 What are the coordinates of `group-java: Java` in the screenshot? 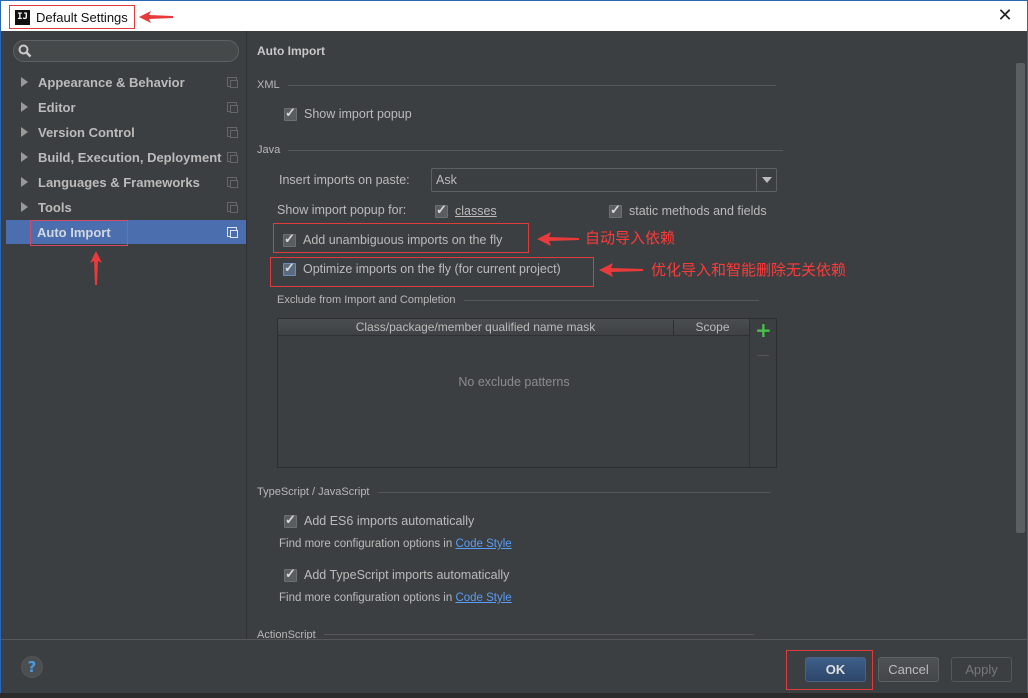 It's located at (520, 150).